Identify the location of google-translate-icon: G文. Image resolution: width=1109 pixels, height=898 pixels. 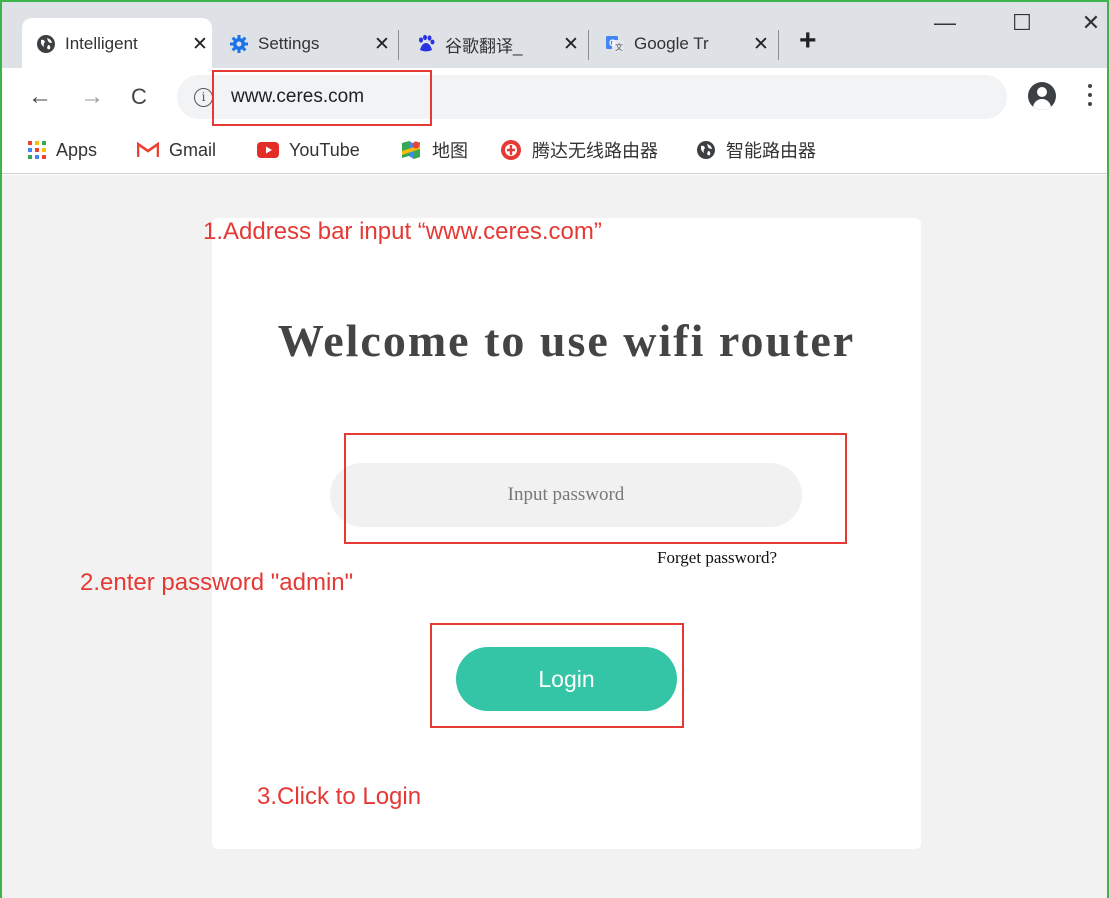
(615, 44).